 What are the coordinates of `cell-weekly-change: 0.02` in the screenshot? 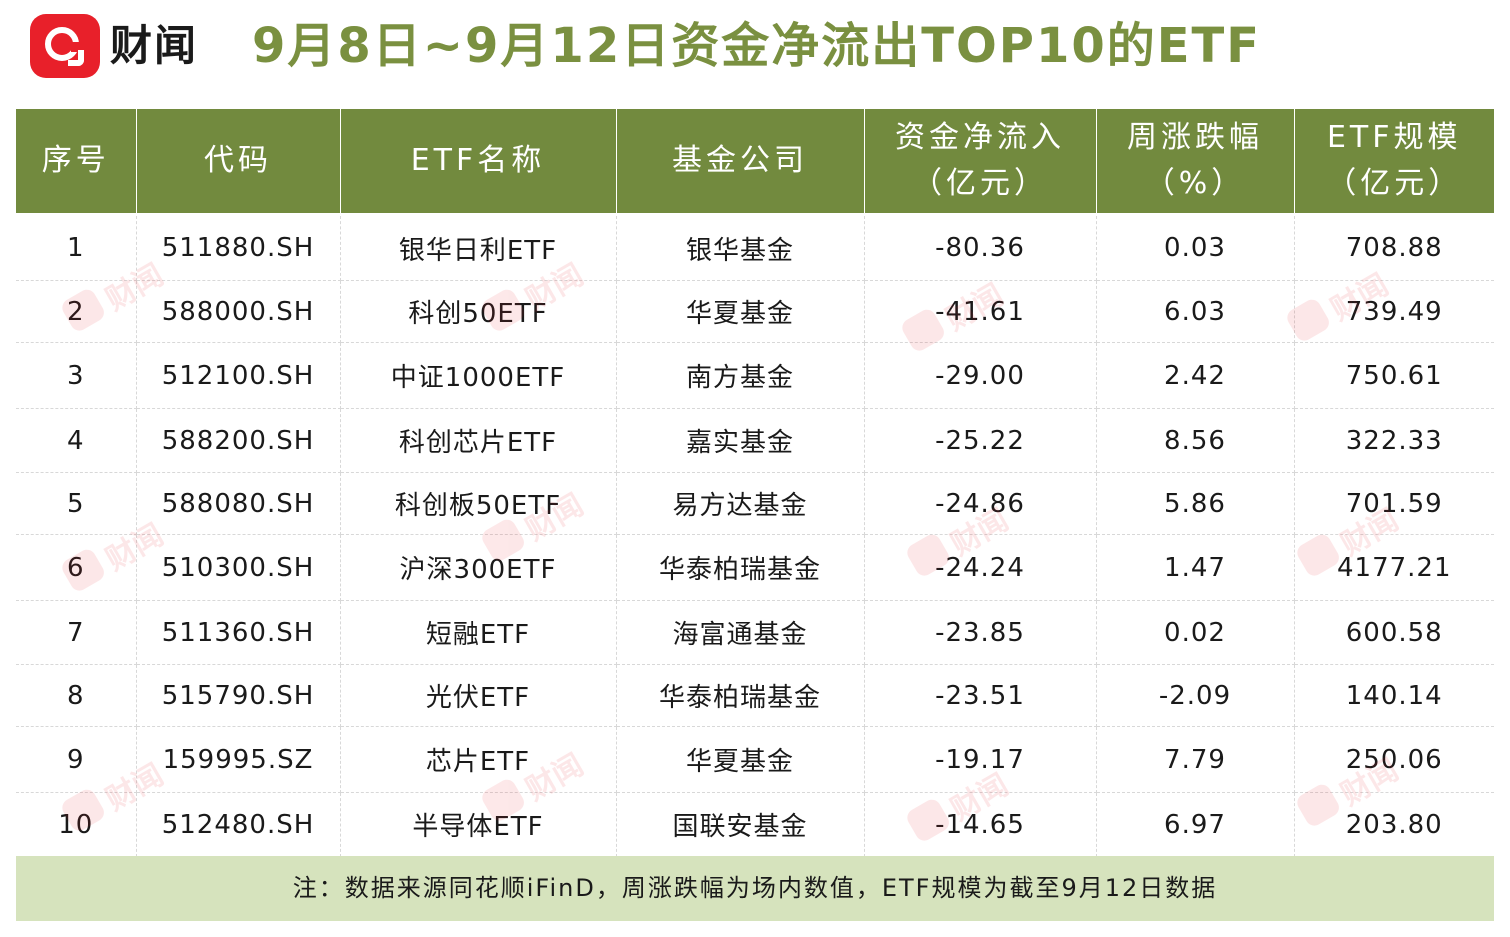 It's located at (1195, 632).